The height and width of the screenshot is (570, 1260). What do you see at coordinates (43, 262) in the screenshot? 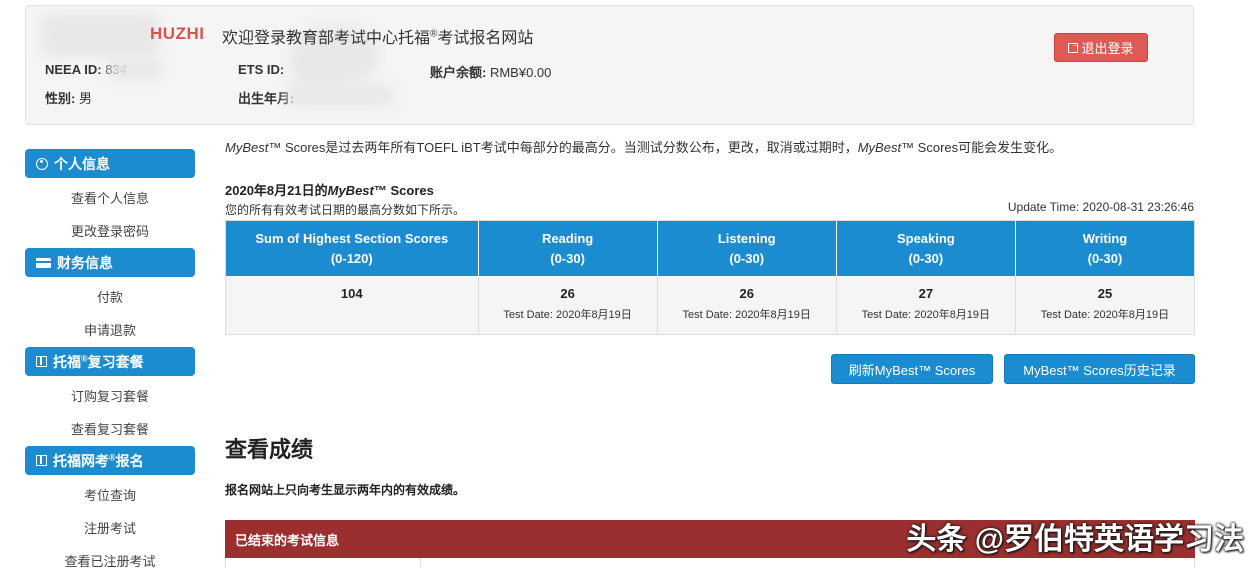
I see `credit-card-icon` at bounding box center [43, 262].